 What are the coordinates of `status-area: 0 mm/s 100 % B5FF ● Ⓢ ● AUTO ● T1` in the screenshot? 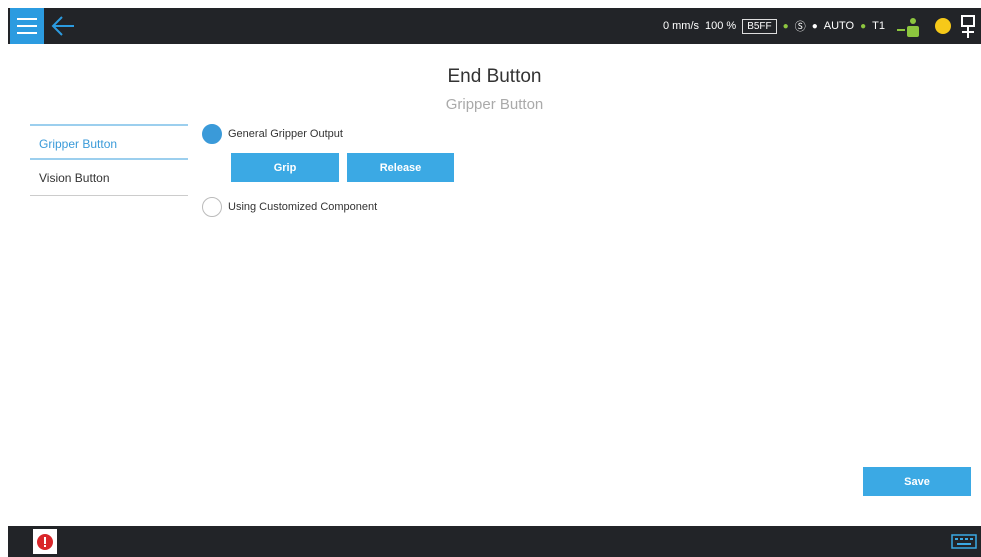 It's located at (774, 26).